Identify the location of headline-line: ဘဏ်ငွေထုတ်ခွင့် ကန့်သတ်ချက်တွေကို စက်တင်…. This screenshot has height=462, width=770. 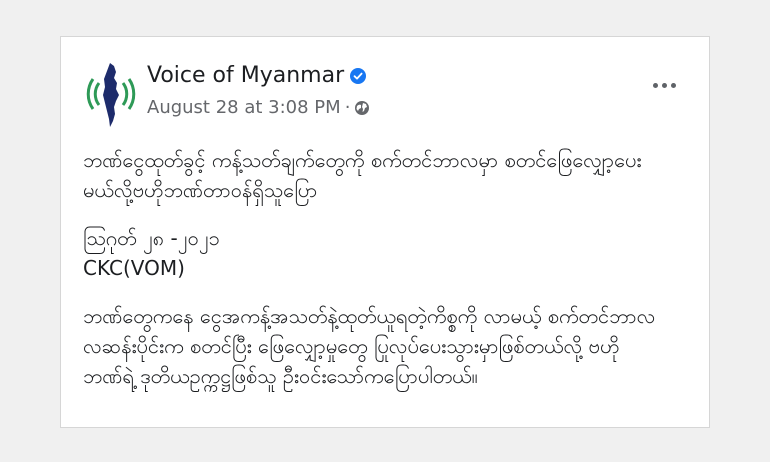
(362, 160).